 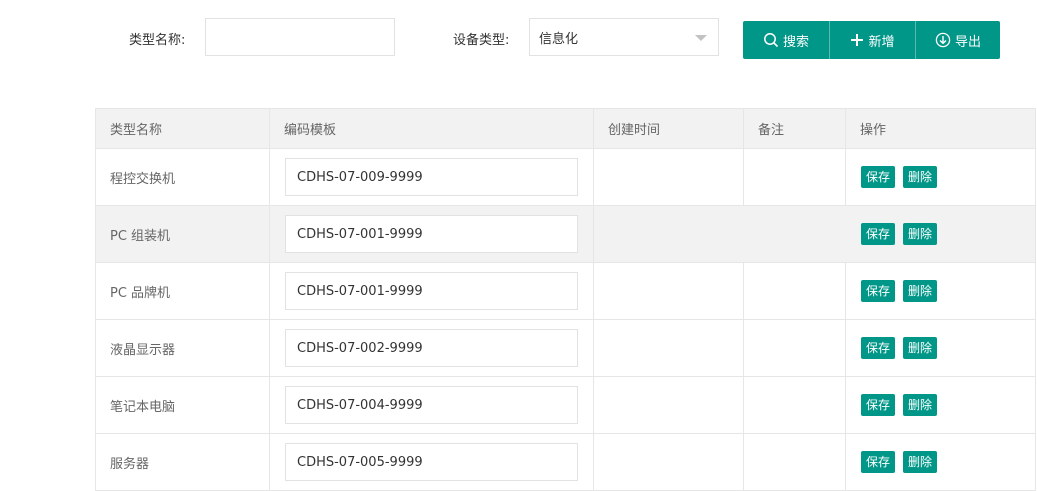 I want to click on cell-code-template: CDHS-07-004-9999, so click(x=431, y=405).